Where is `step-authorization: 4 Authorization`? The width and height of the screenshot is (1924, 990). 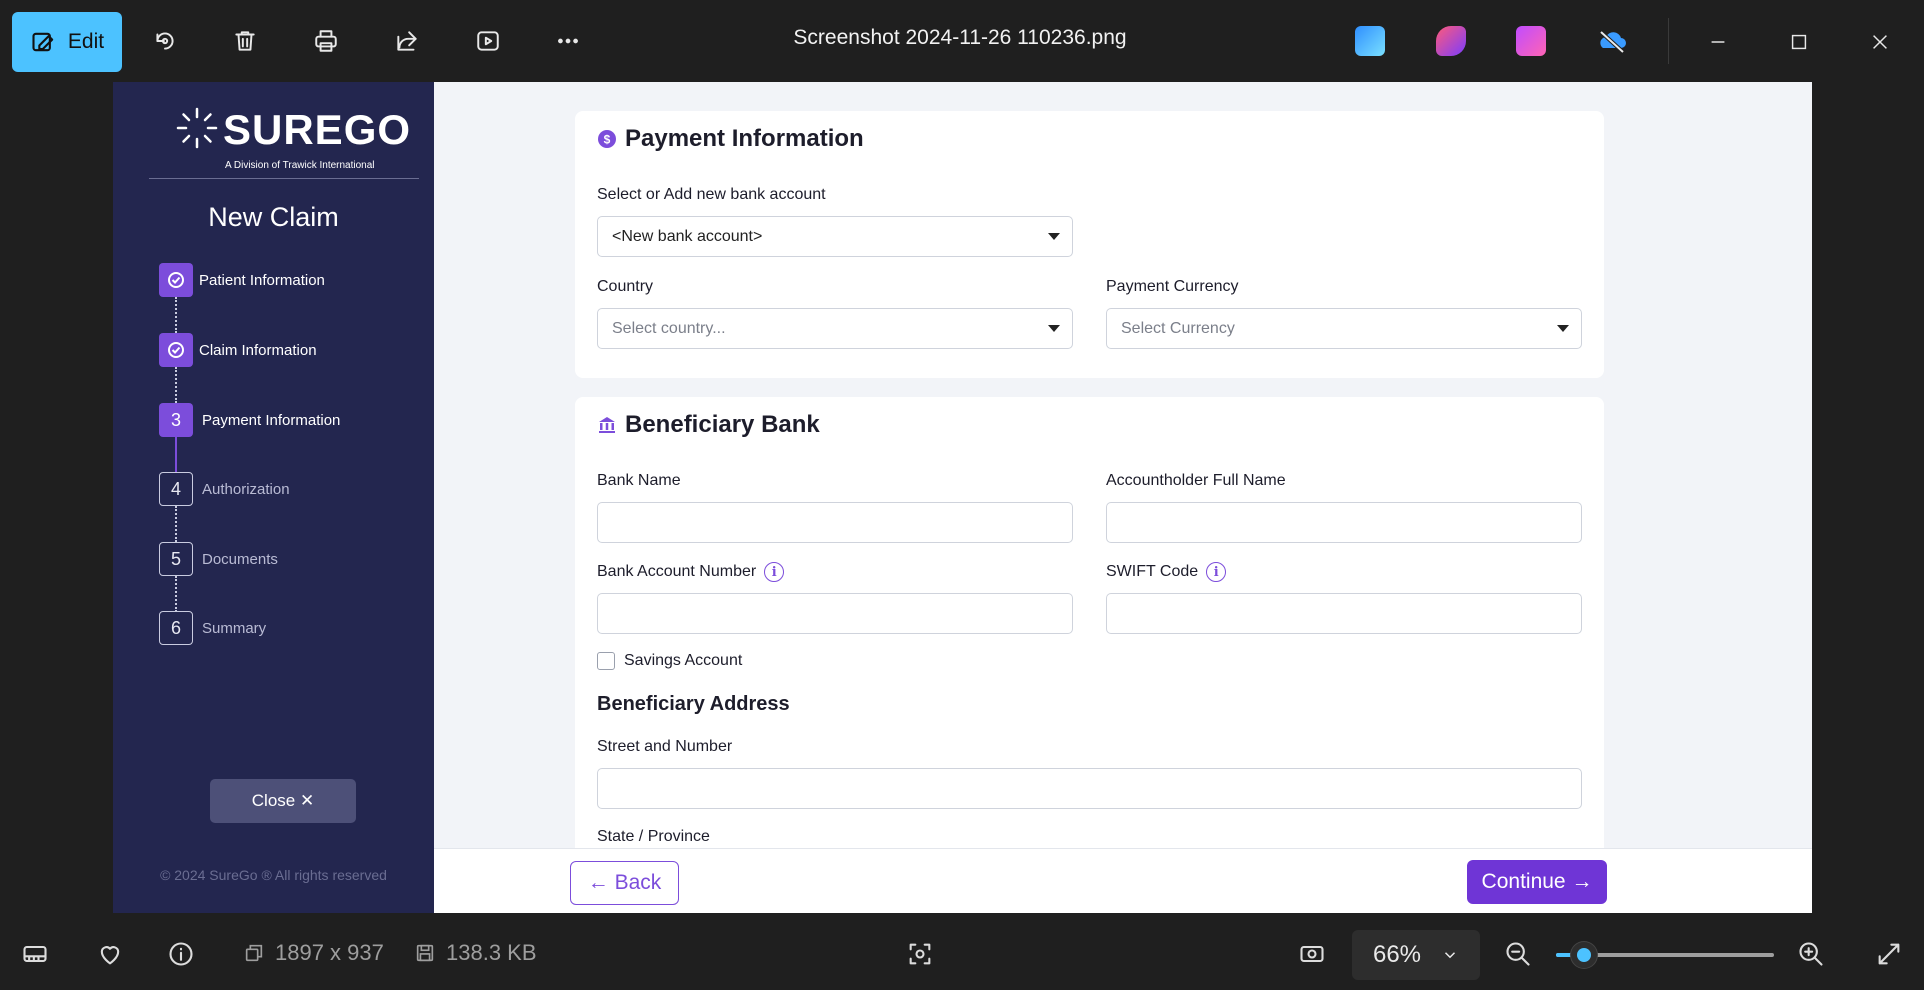
step-authorization: 4 Authorization is located at coordinates (224, 489).